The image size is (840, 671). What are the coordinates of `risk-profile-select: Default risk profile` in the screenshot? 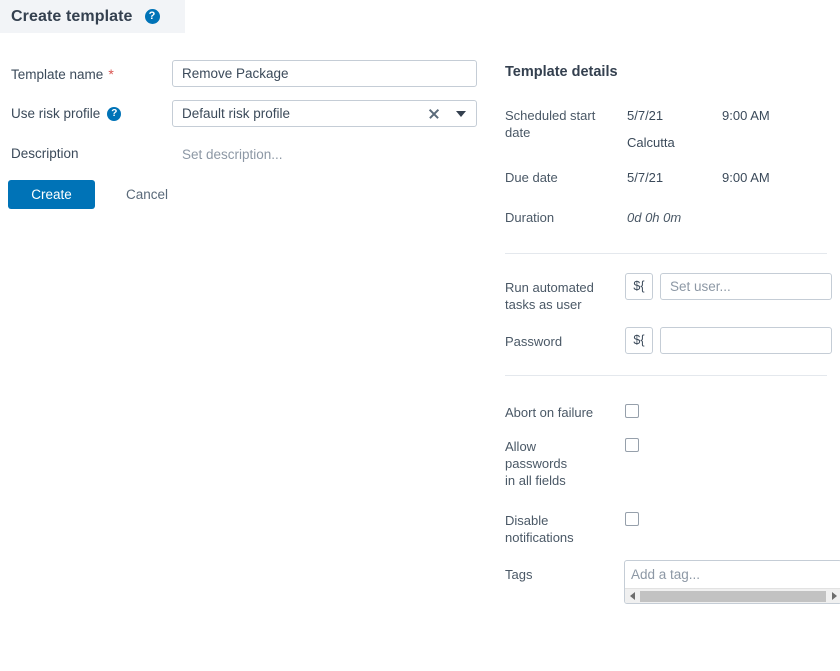 It's located at (324, 113).